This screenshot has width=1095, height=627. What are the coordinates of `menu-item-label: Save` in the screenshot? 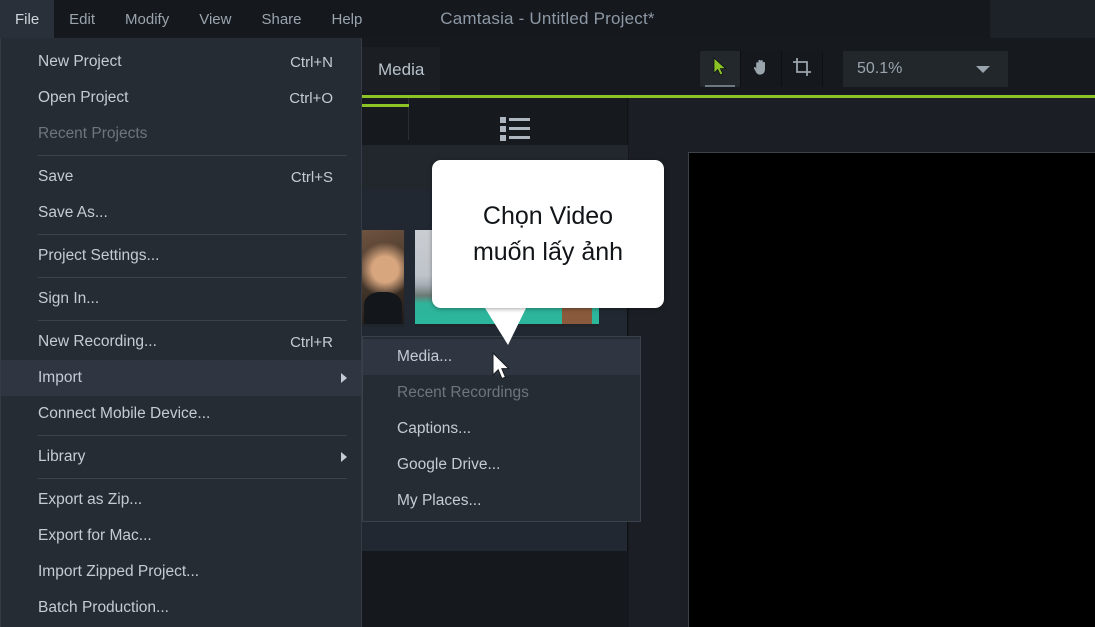 It's located at (56, 176).